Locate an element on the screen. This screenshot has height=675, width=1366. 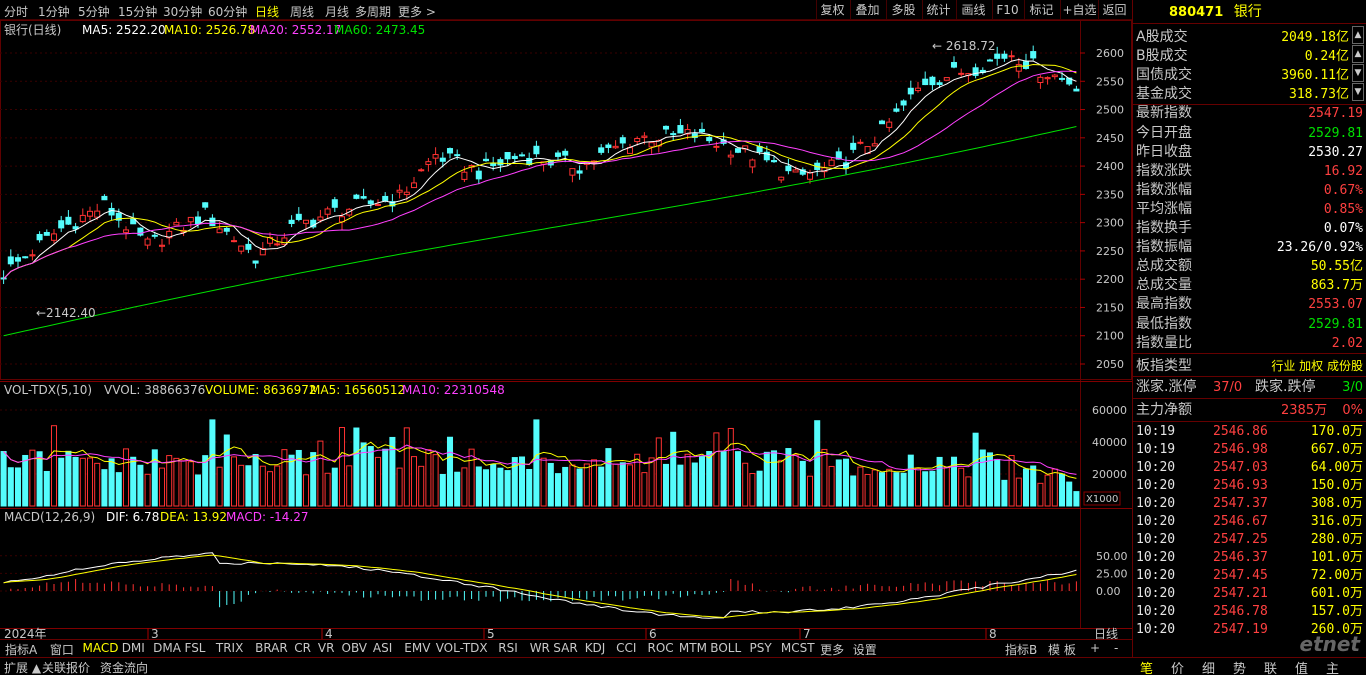
indicator-tab-kdj-17: KDJ is located at coordinates (595, 648).